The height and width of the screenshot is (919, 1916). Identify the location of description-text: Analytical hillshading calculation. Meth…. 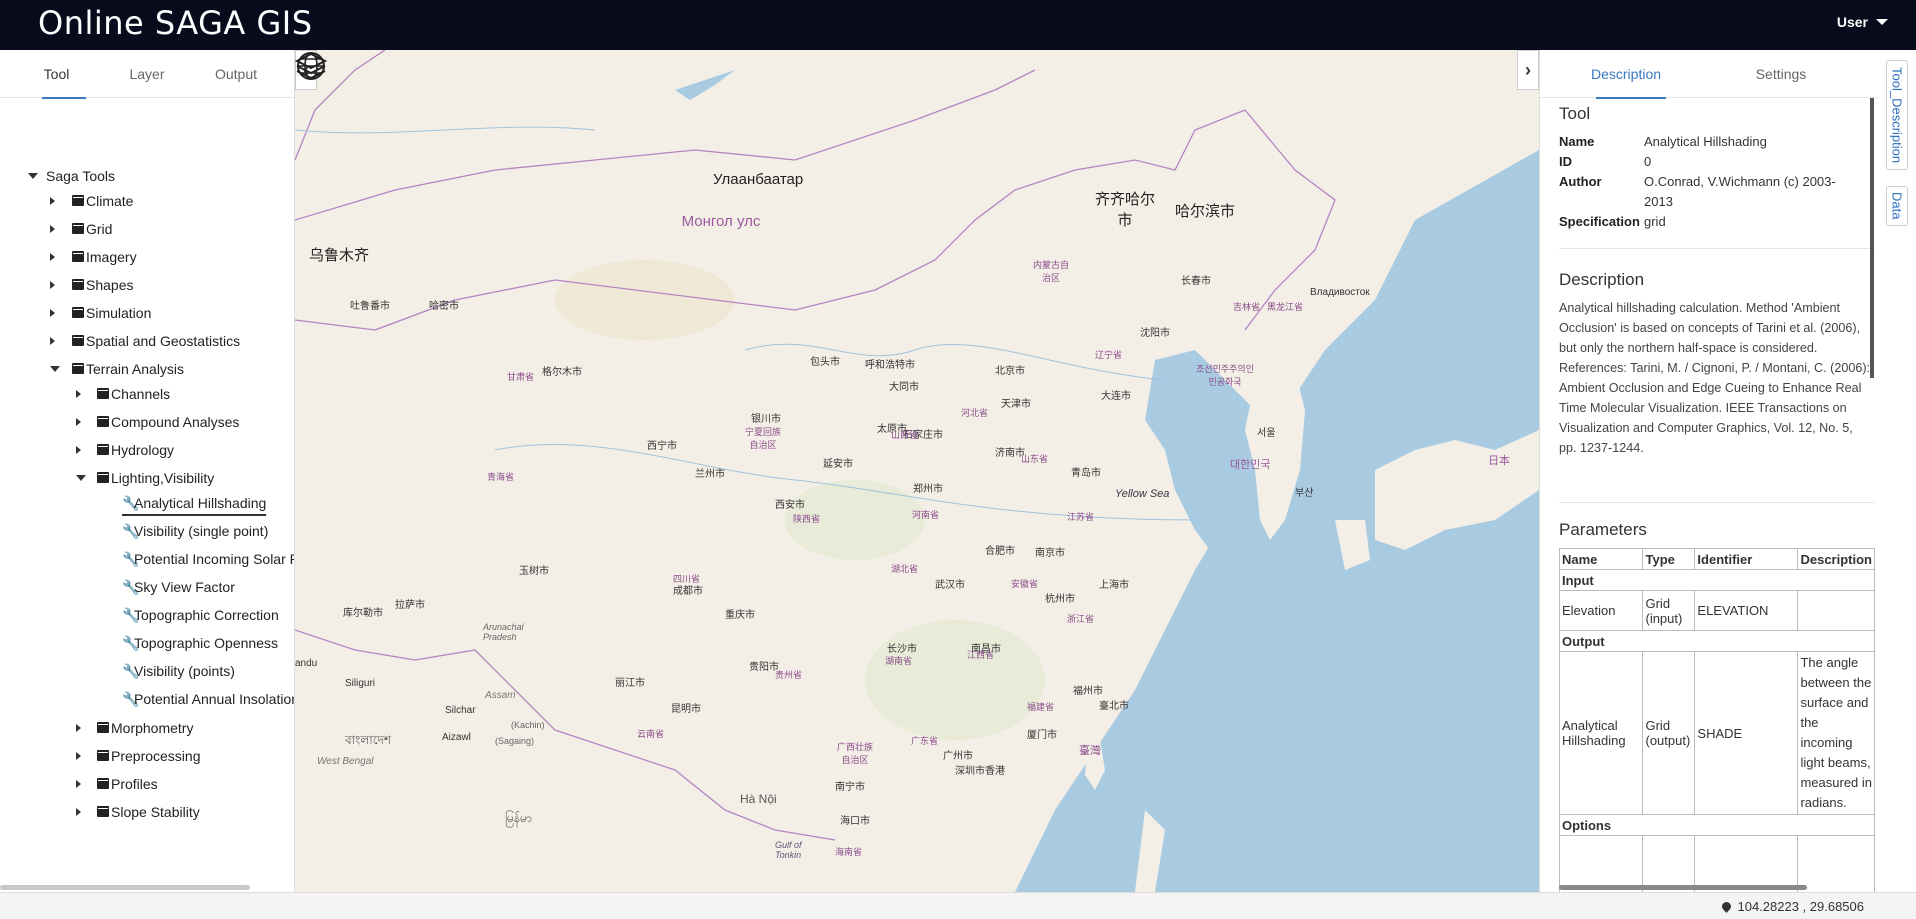
(1715, 378).